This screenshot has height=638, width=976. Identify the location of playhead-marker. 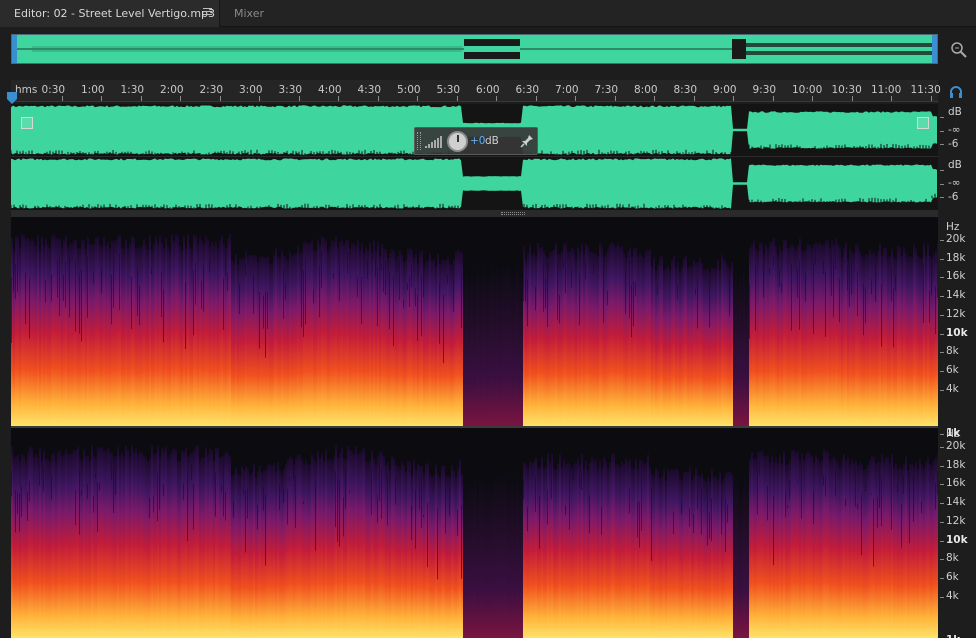
(12, 98).